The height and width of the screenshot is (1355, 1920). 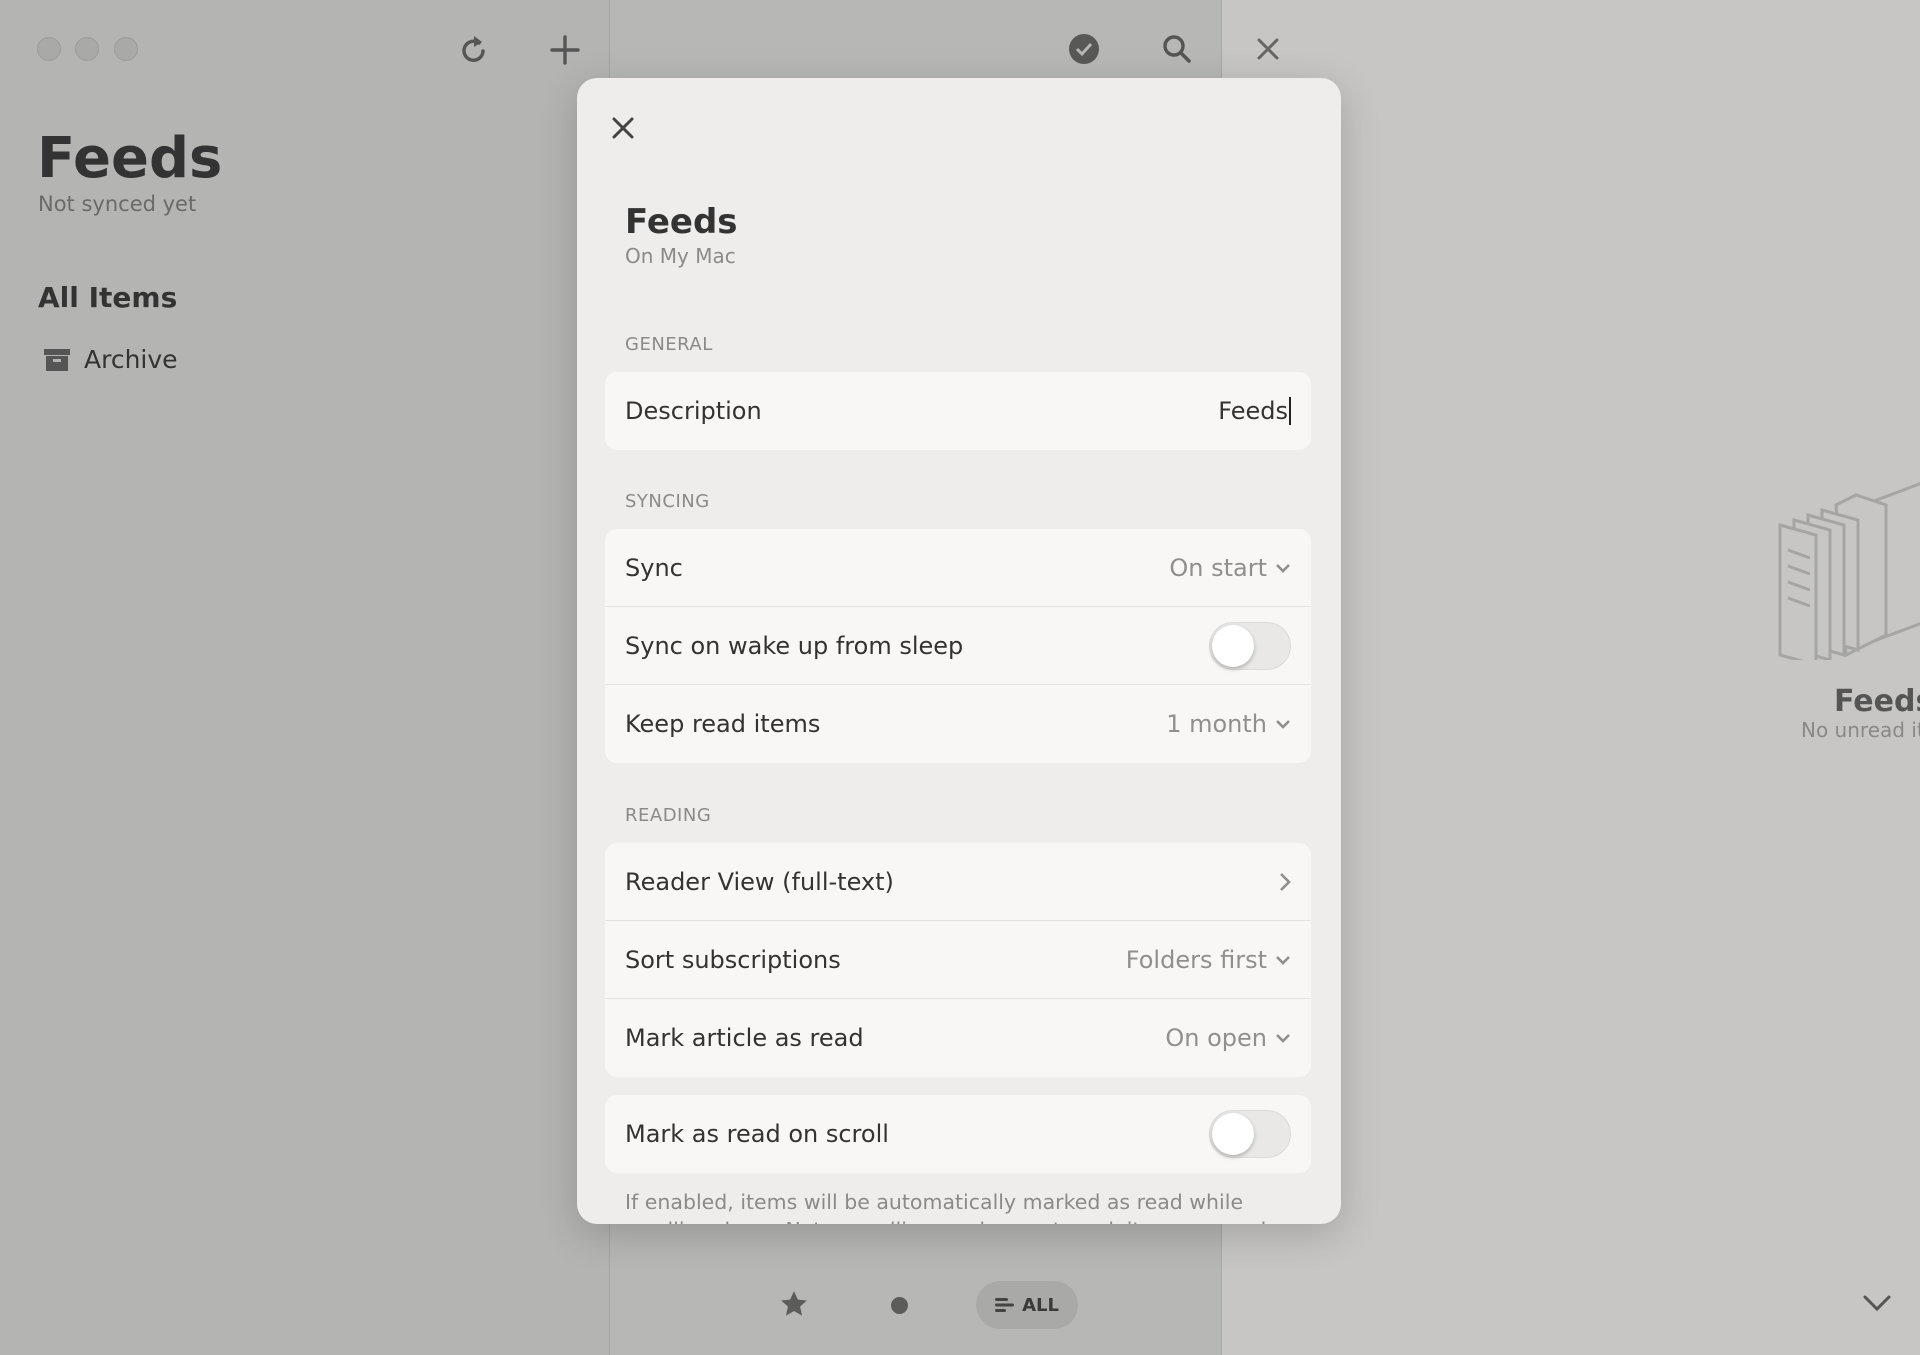 What do you see at coordinates (757, 1134) in the screenshot?
I see `mark-read-on-scroll-label: Mark as read on scroll` at bounding box center [757, 1134].